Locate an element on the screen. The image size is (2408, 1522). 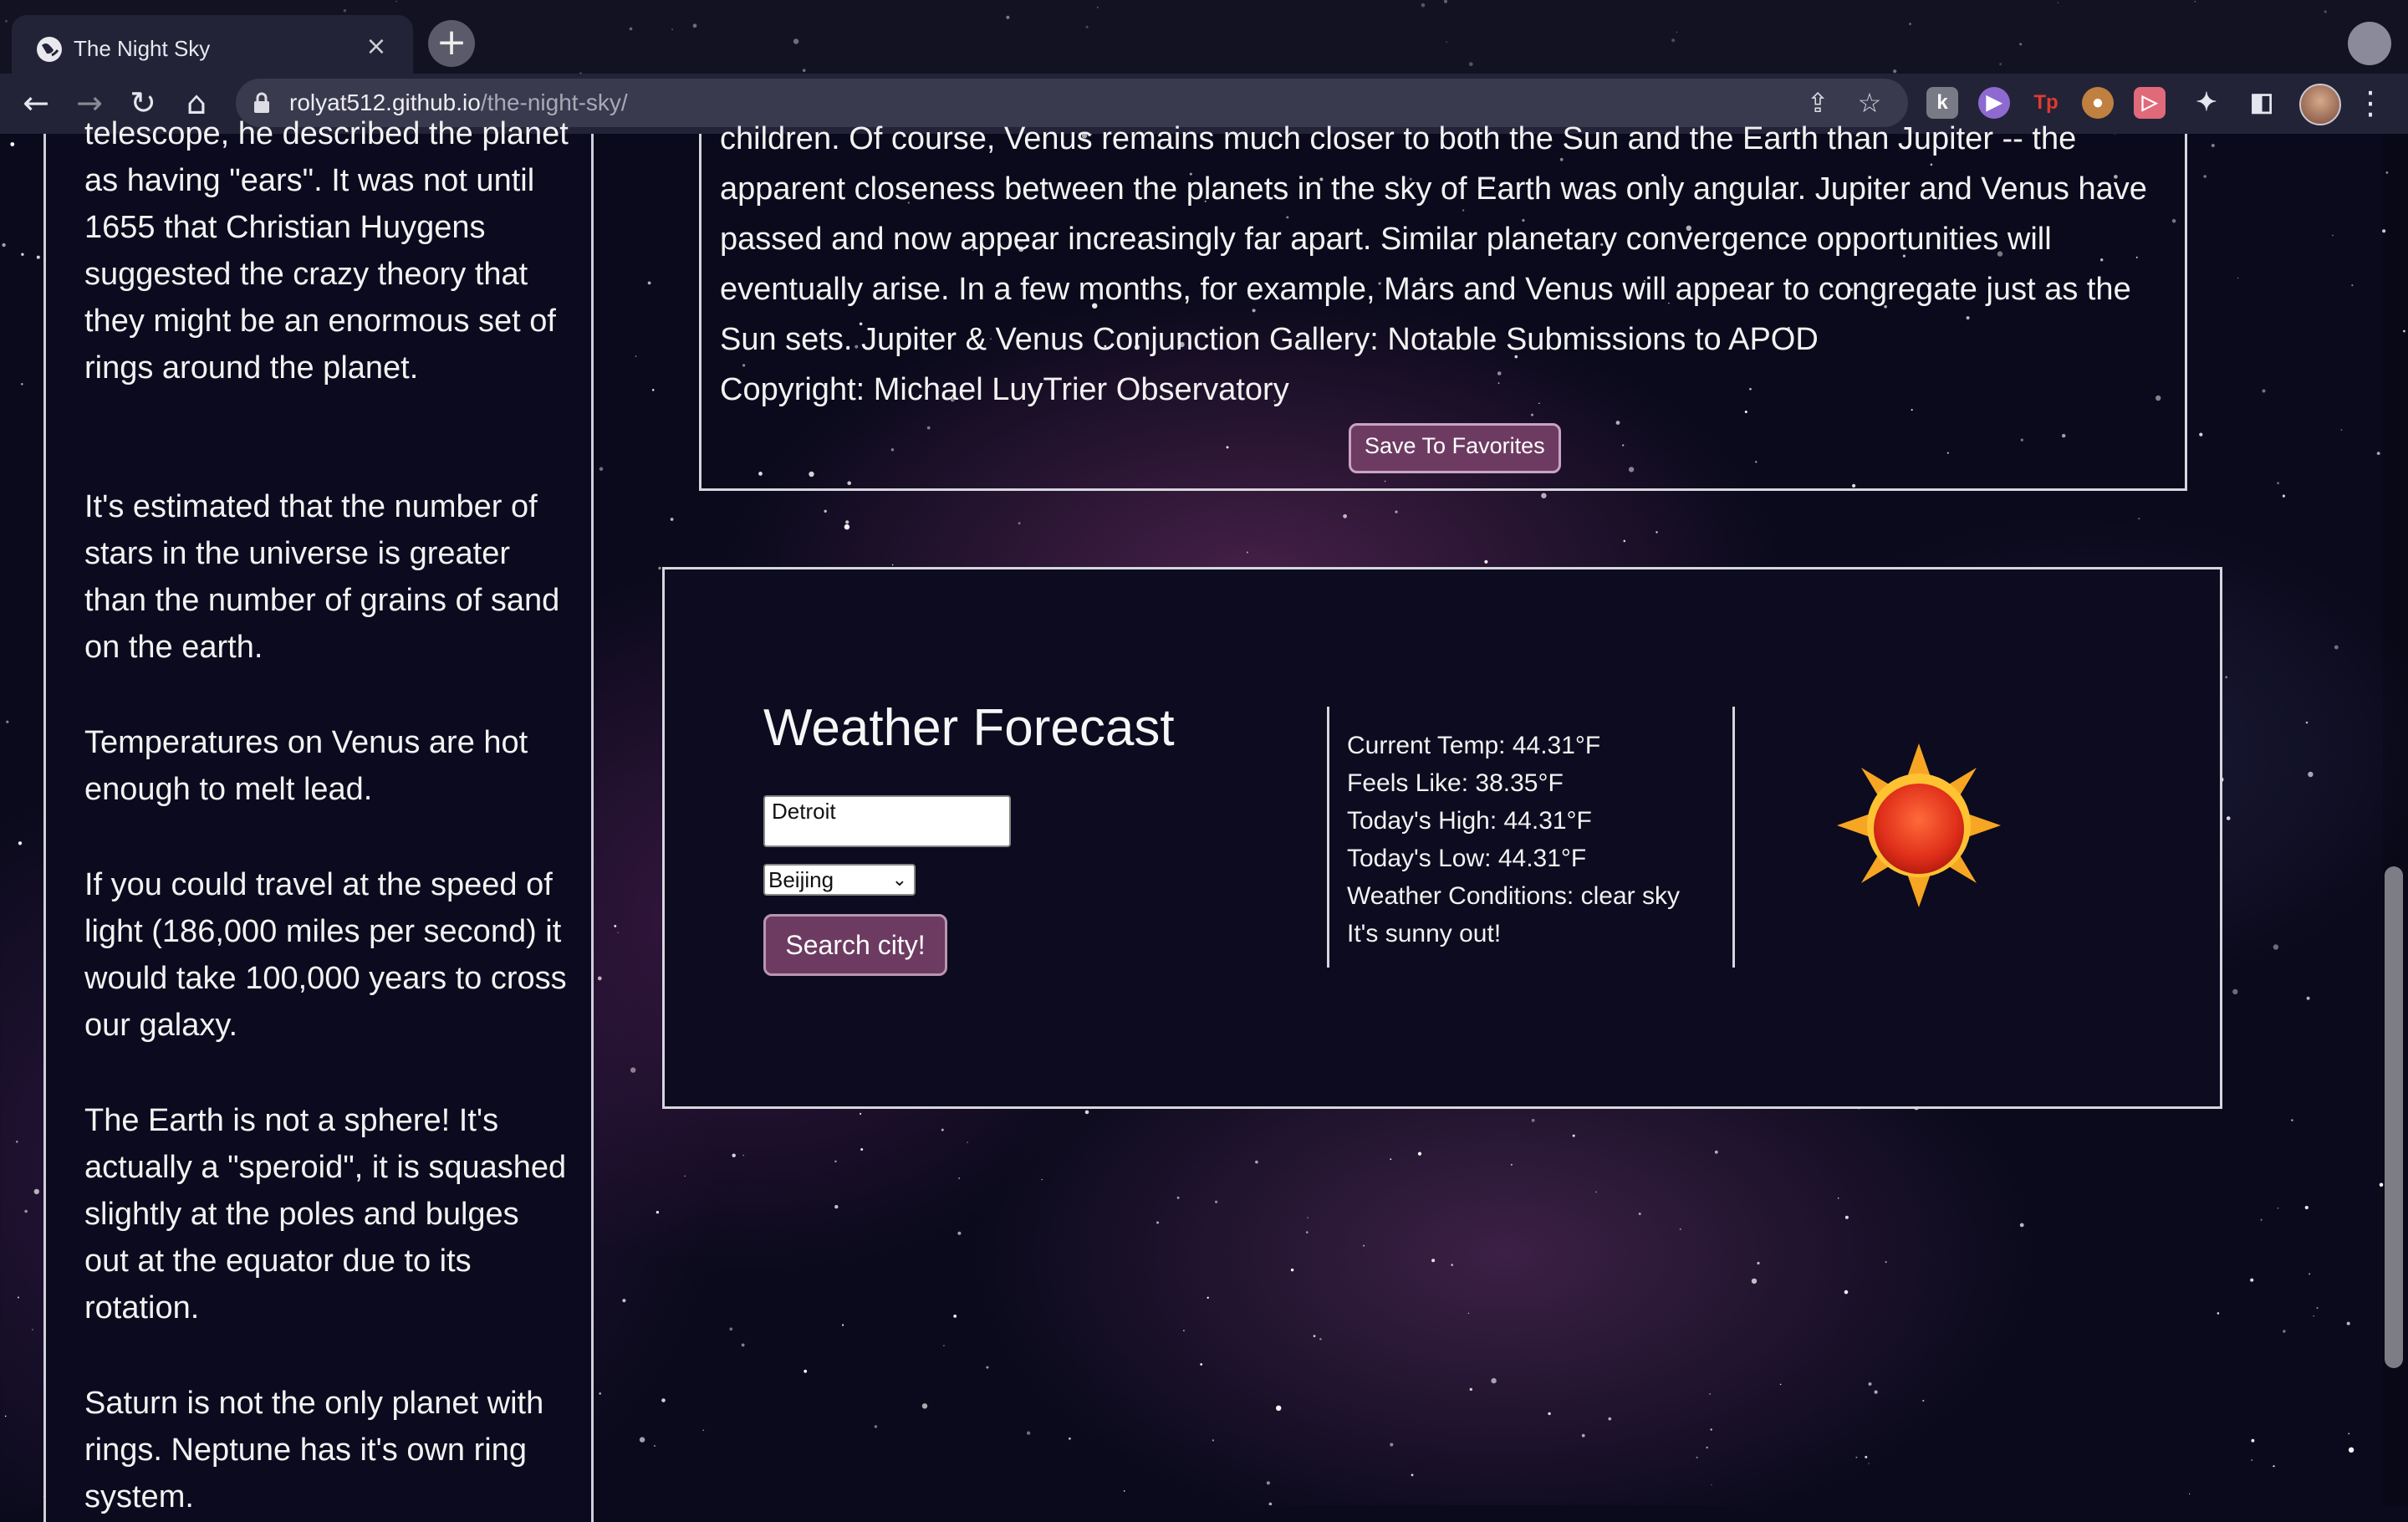
browser-tab-bar: The Night Sky × + is located at coordinates (1204, 42).